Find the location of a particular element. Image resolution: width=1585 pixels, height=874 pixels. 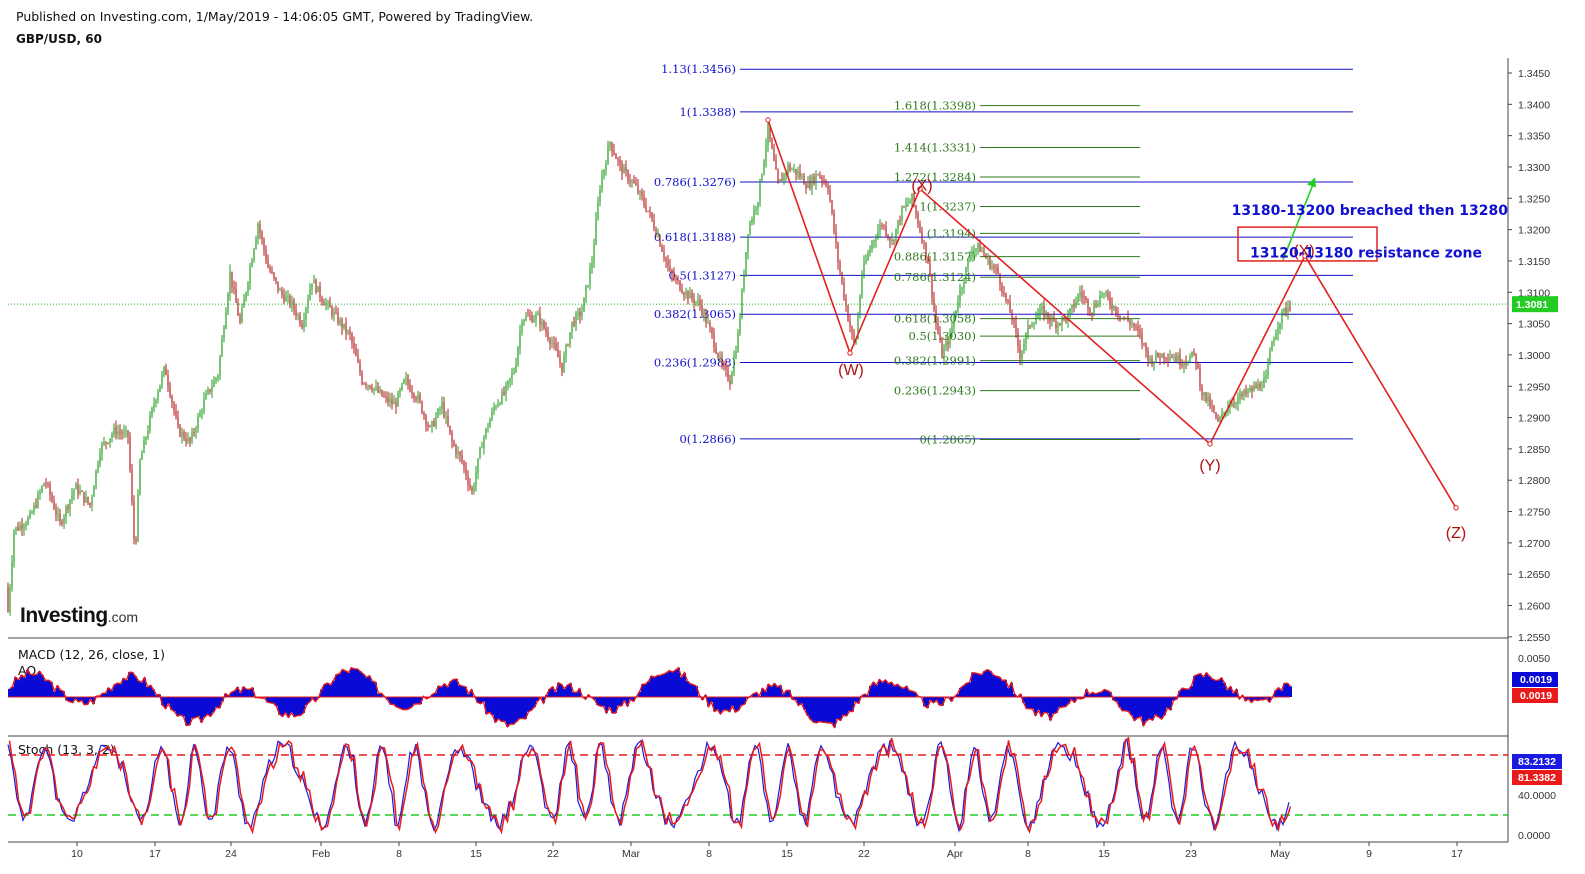

y-tick-label: 1.3250 is located at coordinates (1534, 199).